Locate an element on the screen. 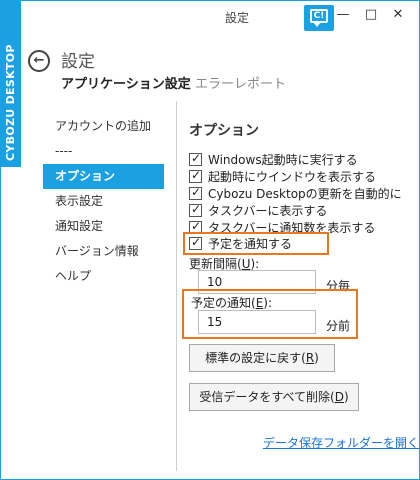 The width and height of the screenshot is (420, 480). checkbox-label: 予定を通知する is located at coordinates (250, 244).